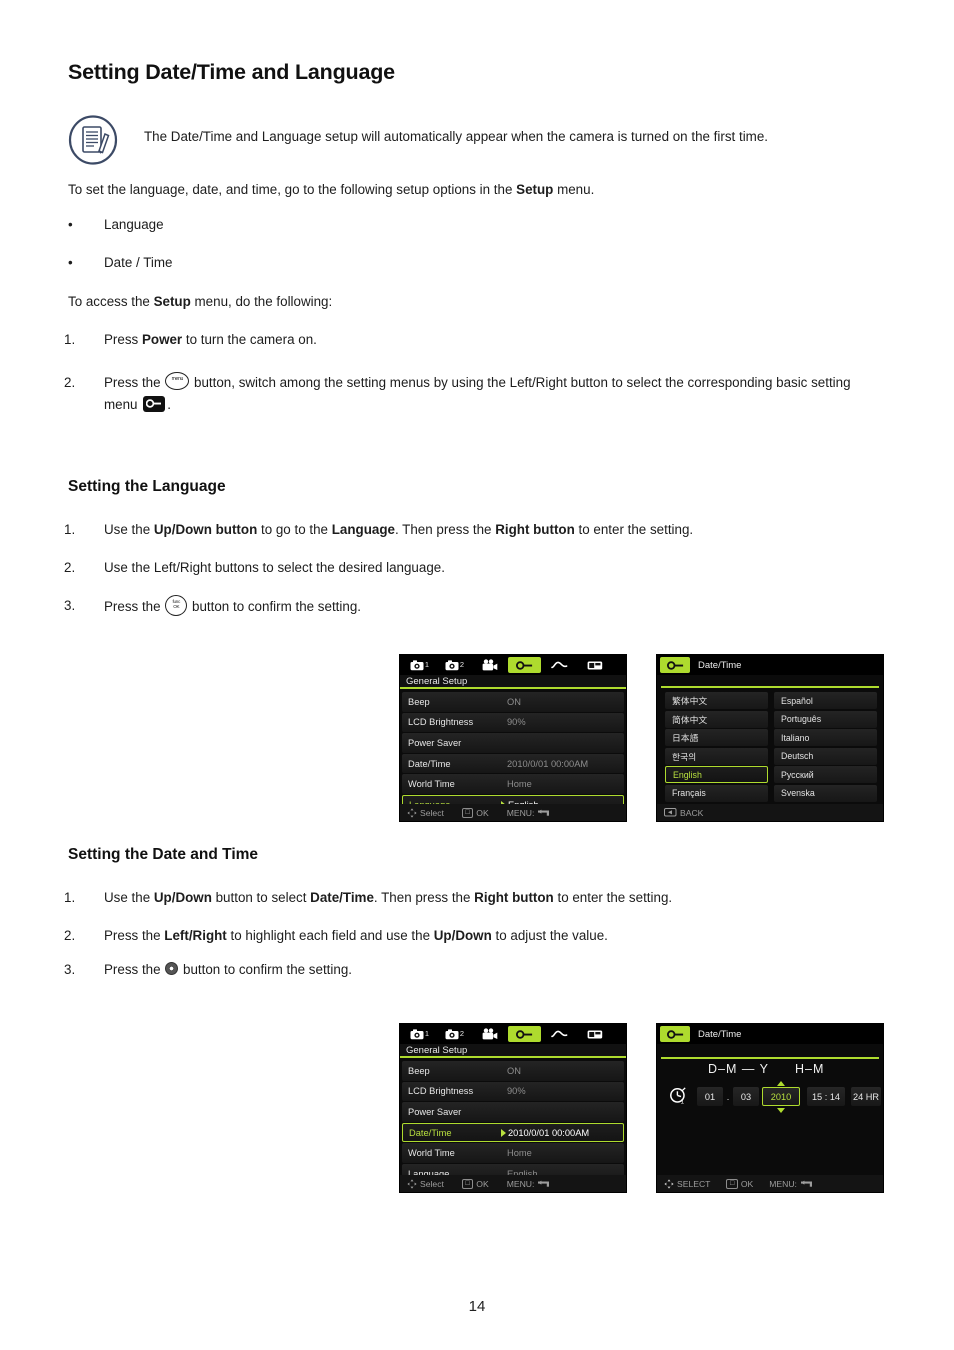 The image size is (954, 1350). What do you see at coordinates (825, 719) in the screenshot?
I see `language-option: Português` at bounding box center [825, 719].